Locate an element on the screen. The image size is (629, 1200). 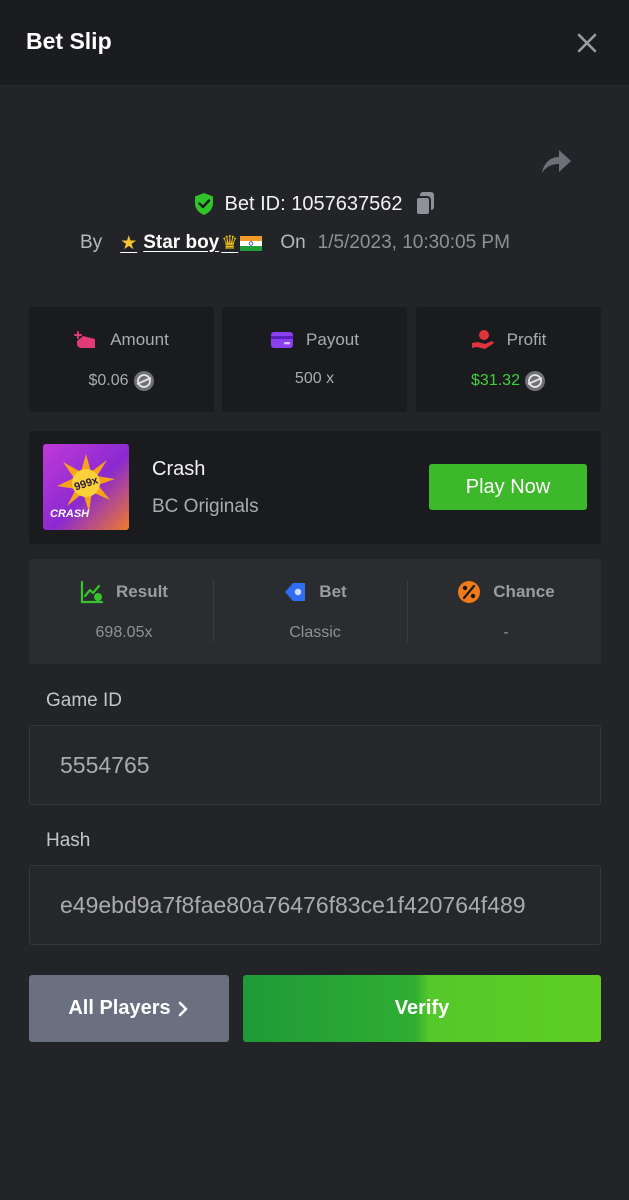
hash-input is located at coordinates (315, 905).